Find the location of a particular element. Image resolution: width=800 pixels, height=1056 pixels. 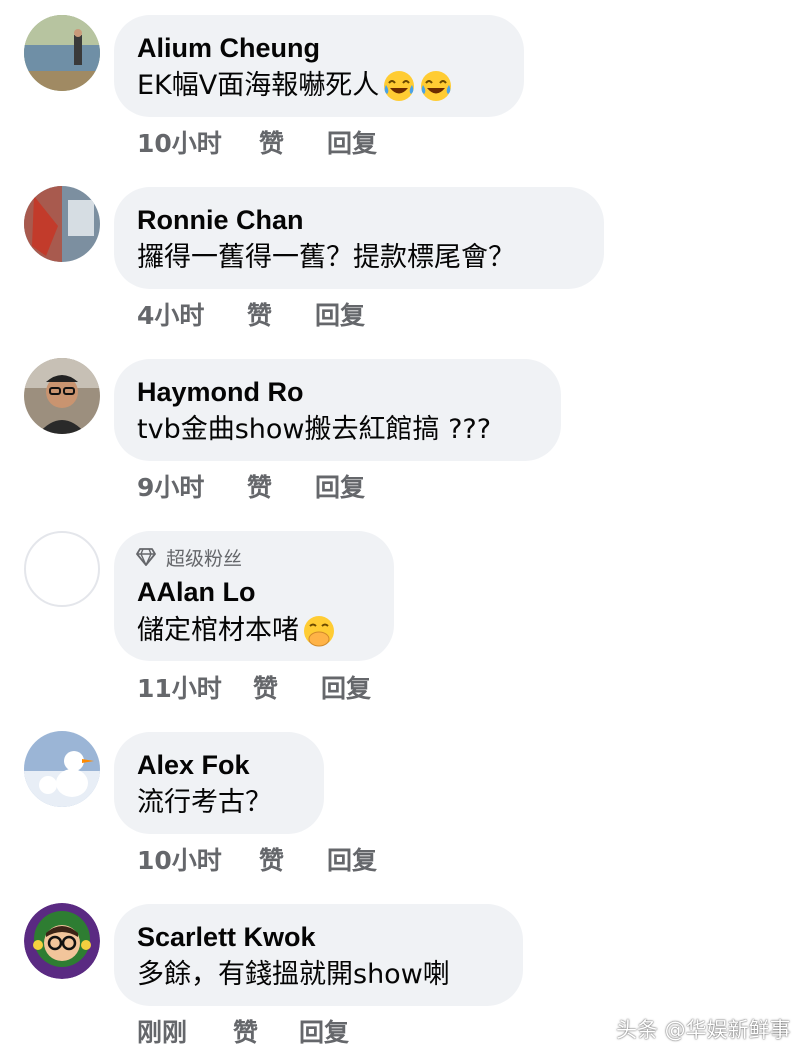

comment-text-content: 多餘，有錢搵就開show喇 is located at coordinates (293, 974).